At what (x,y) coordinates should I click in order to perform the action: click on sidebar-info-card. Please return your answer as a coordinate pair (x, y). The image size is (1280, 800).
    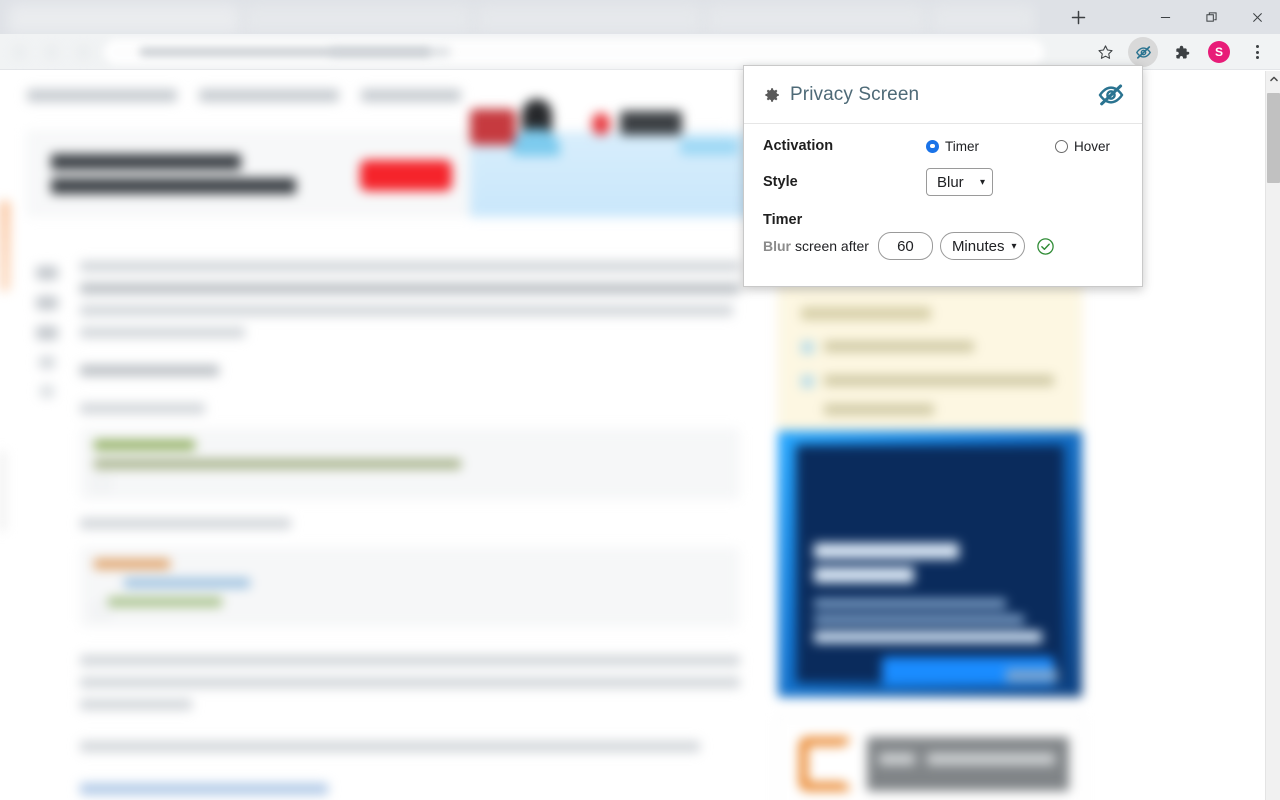
    Looking at the image, I should click on (930, 357).